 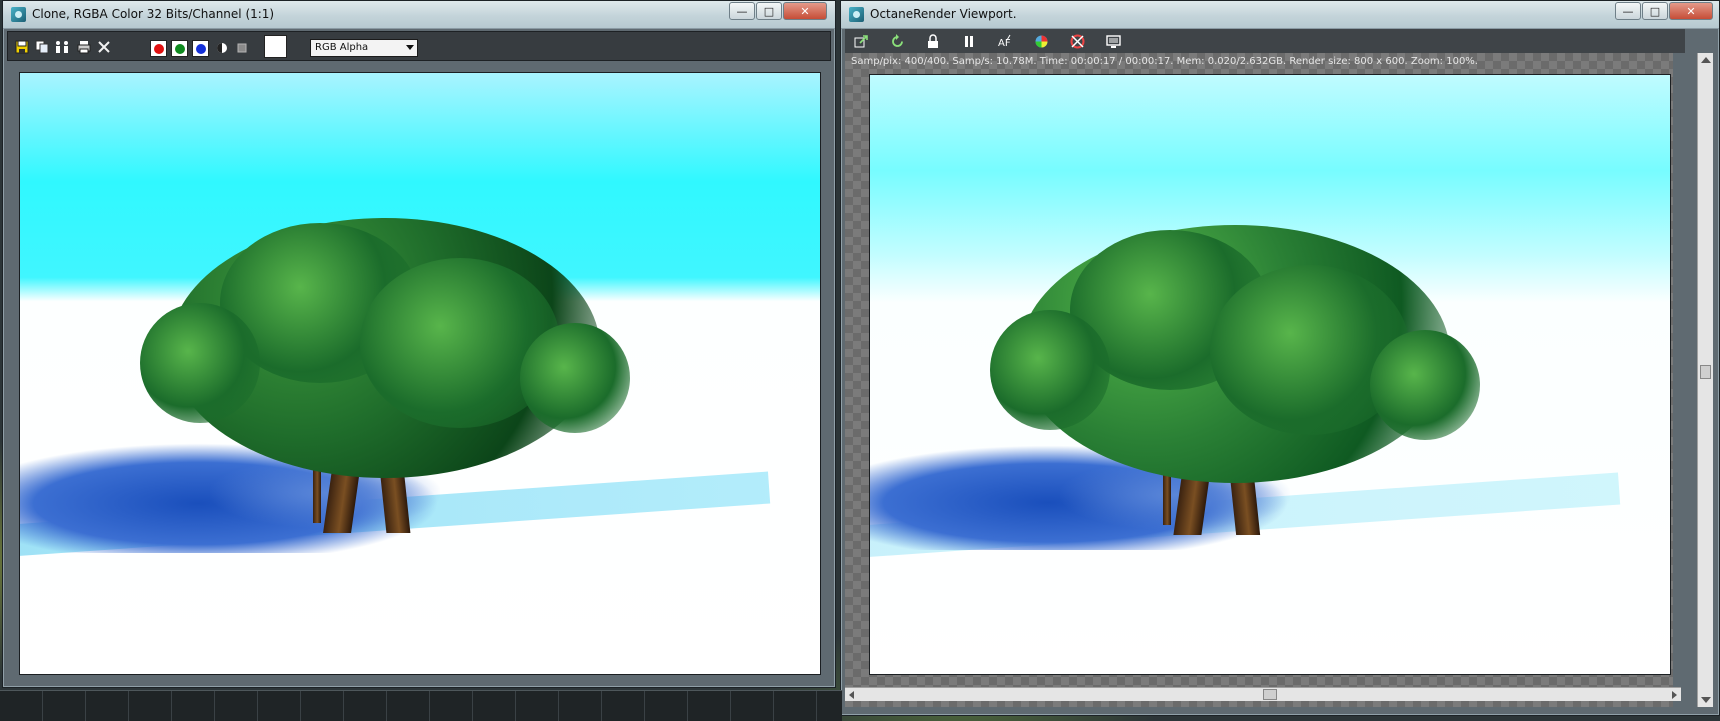 I want to click on scroll-left-arrow-icon, so click(x=851, y=695).